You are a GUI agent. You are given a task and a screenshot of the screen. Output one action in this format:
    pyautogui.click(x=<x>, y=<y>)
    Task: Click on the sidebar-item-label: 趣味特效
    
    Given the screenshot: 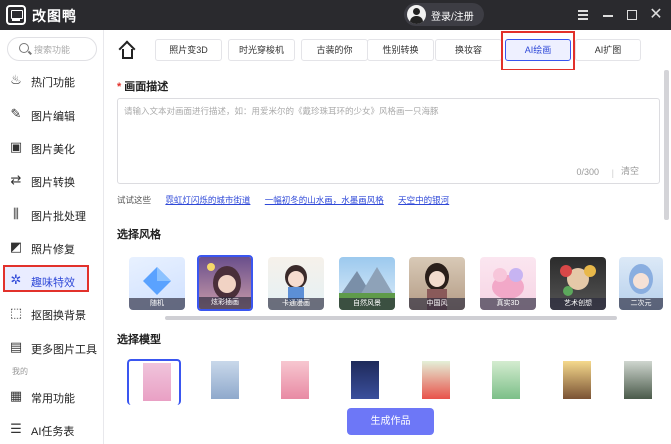 What is the action you would take?
    pyautogui.click(x=53, y=283)
    